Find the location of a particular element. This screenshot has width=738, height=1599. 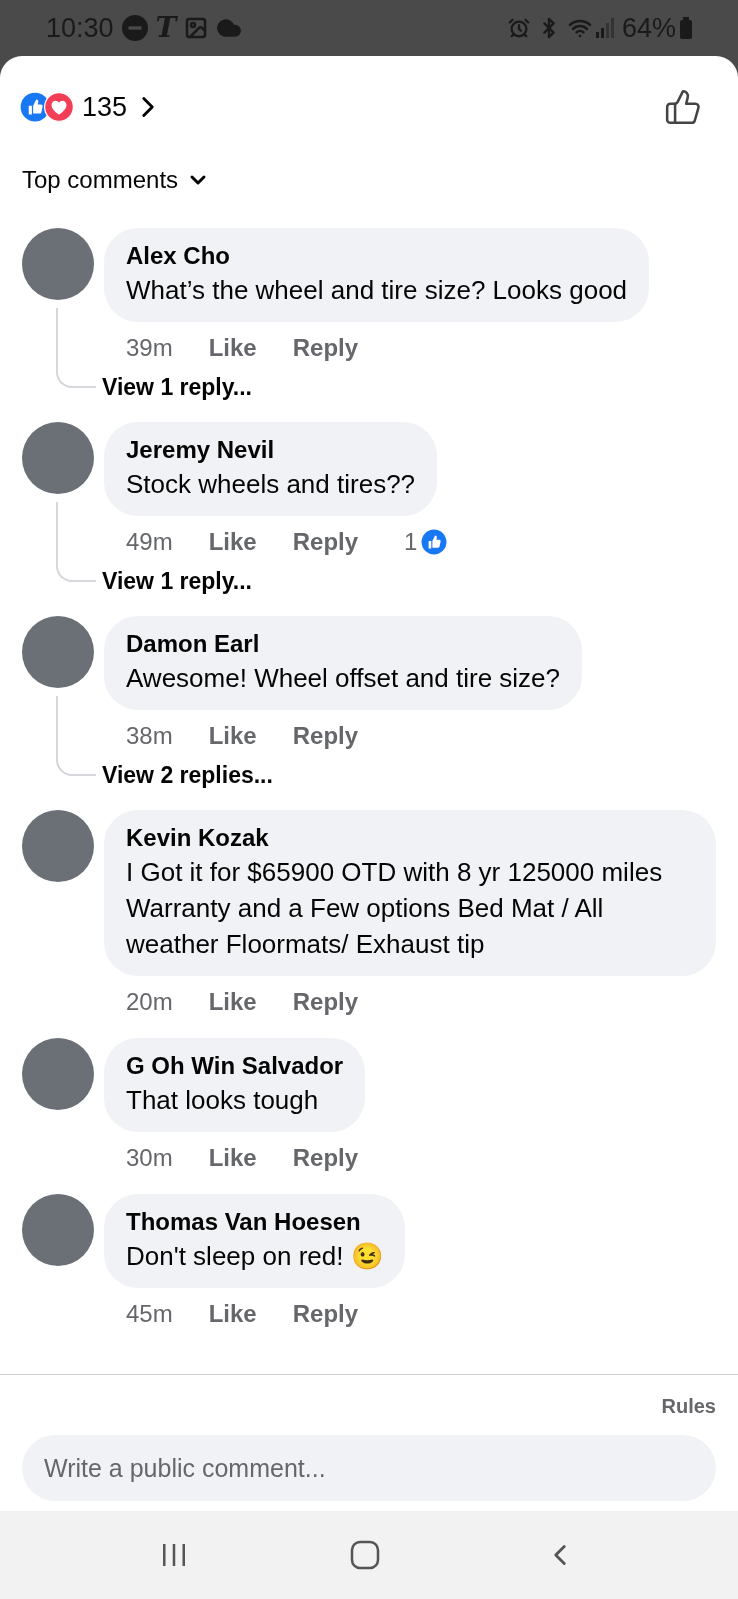

comment-text: What’s the wheel and tire size? Looks good is located at coordinates (377, 290).